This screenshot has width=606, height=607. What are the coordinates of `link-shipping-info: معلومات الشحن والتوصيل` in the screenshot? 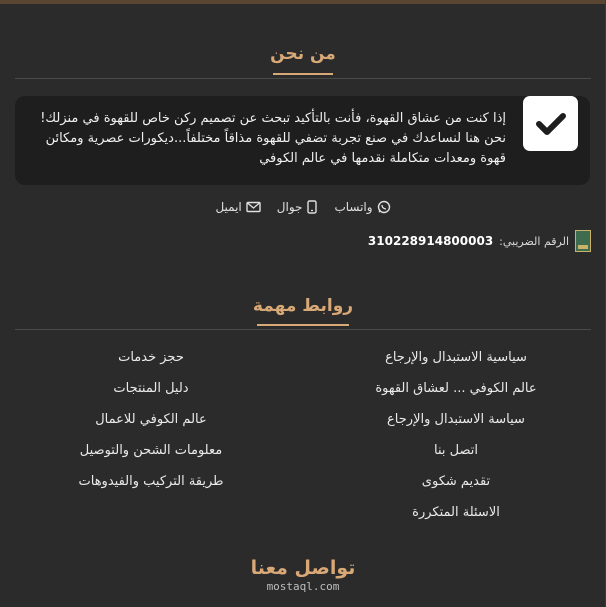 It's located at (151, 454).